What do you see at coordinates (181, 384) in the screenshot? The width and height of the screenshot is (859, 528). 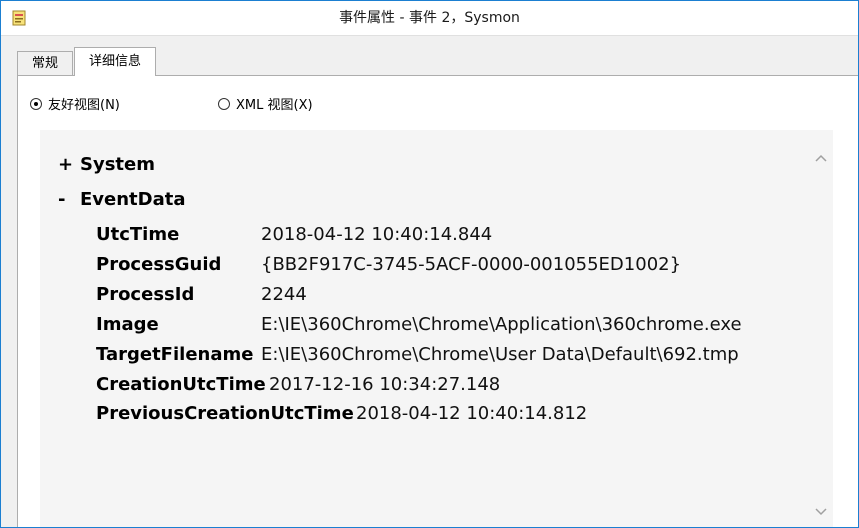 I see `field-name: CreationUtcTime` at bounding box center [181, 384].